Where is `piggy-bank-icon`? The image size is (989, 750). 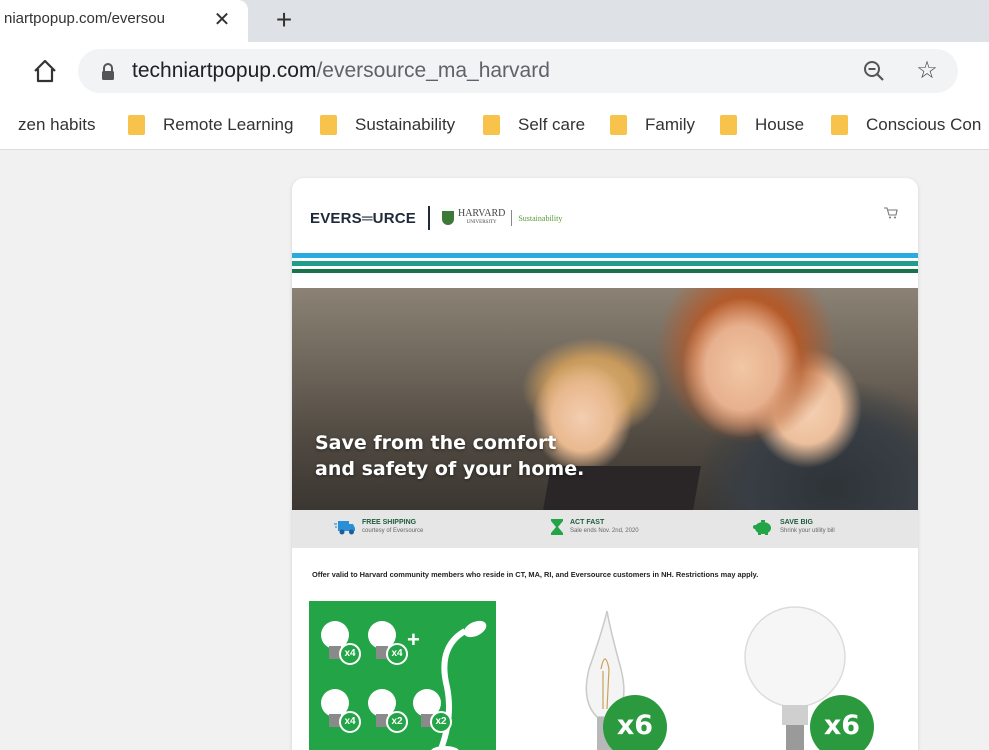
piggy-bank-icon is located at coordinates (762, 527).